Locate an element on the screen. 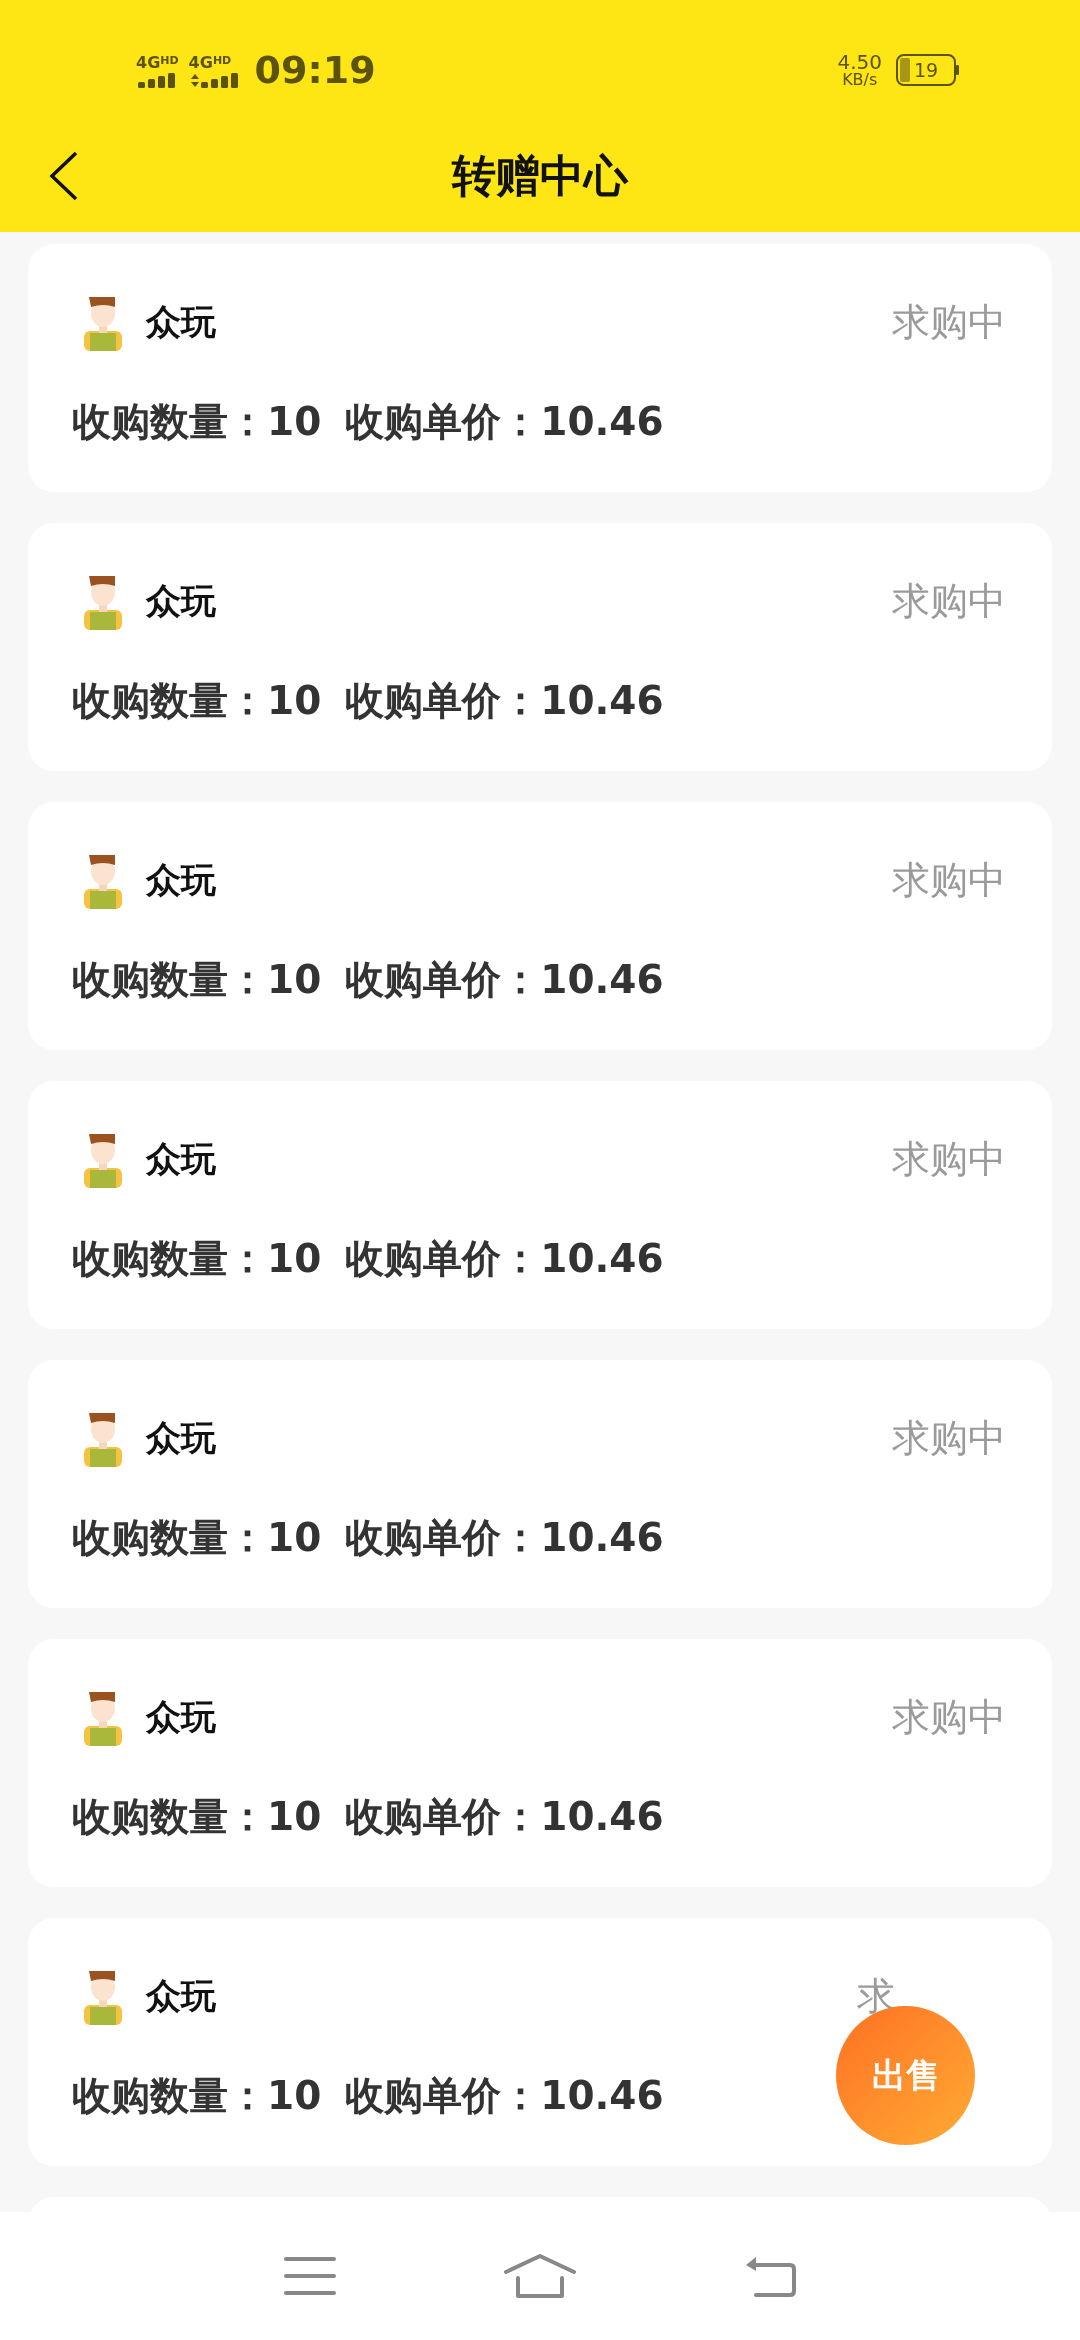  return-button is located at coordinates (770, 2276).